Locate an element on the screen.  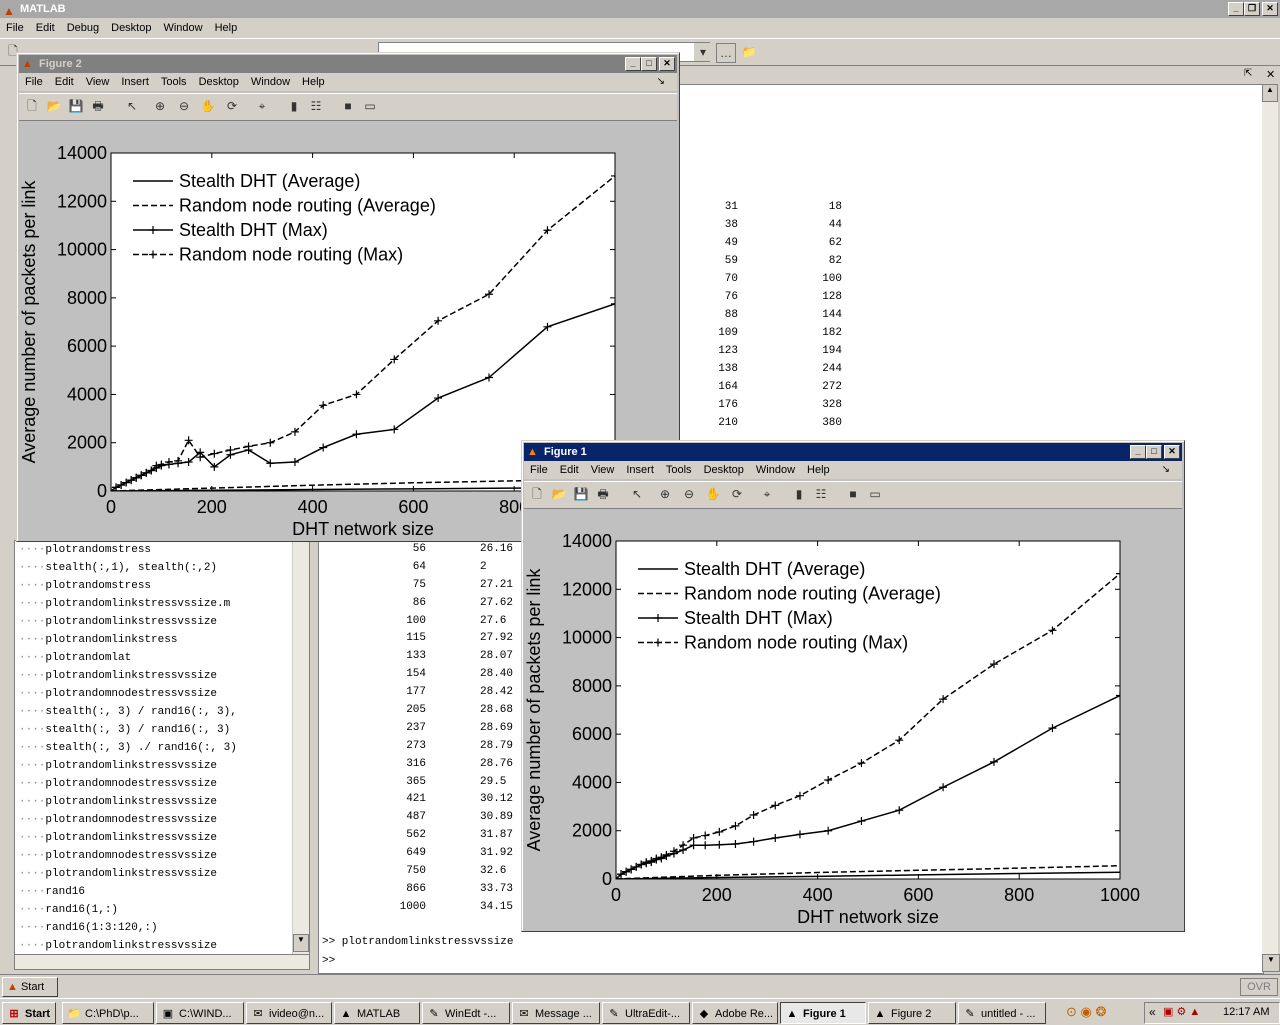
folder-up-icon: 📁 is located at coordinates (749, 52).